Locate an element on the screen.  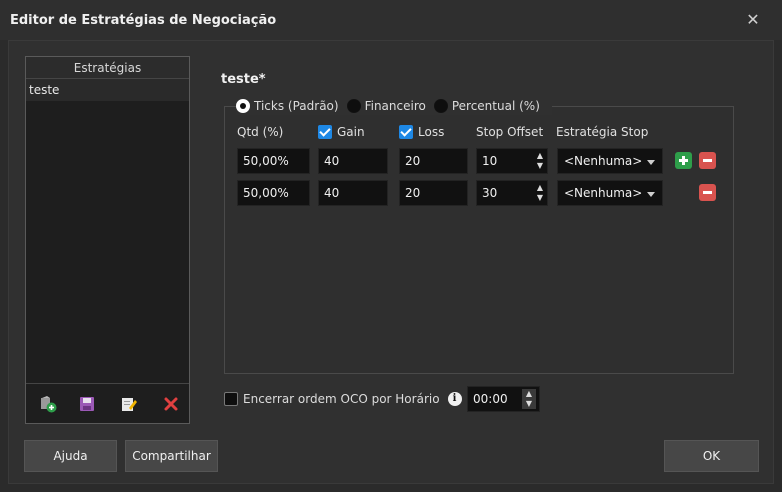
stop-offset-field: 30 ▲ ▼ is located at coordinates (512, 193).